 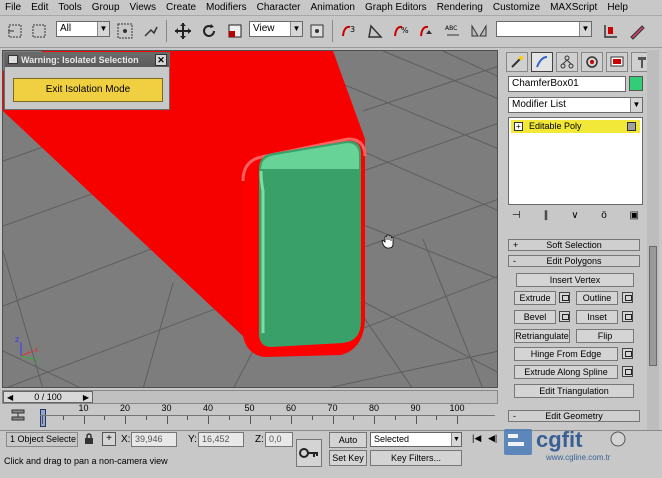 What do you see at coordinates (250, 397) in the screenshot?
I see `time-slider: ◀ 0 / 100 ▶` at bounding box center [250, 397].